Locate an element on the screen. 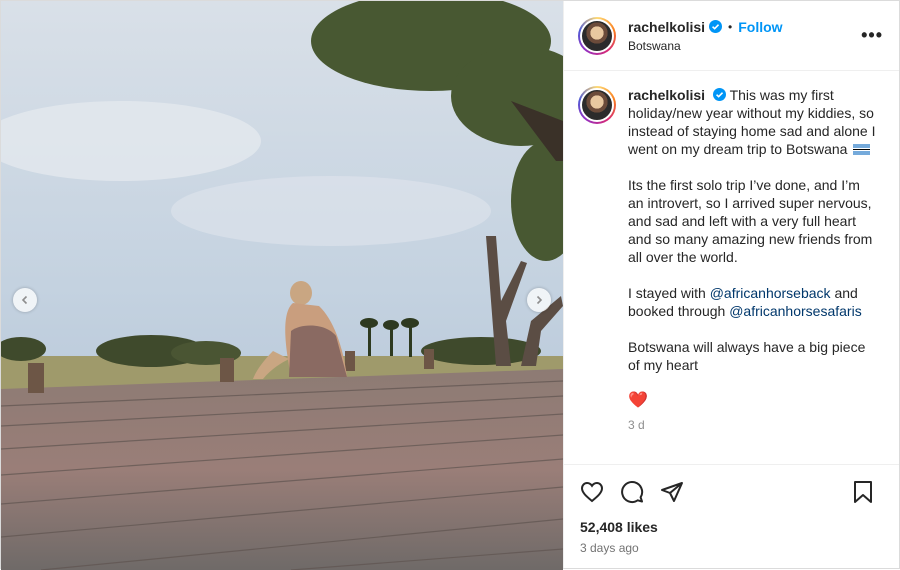  avatar is located at coordinates (597, 35).